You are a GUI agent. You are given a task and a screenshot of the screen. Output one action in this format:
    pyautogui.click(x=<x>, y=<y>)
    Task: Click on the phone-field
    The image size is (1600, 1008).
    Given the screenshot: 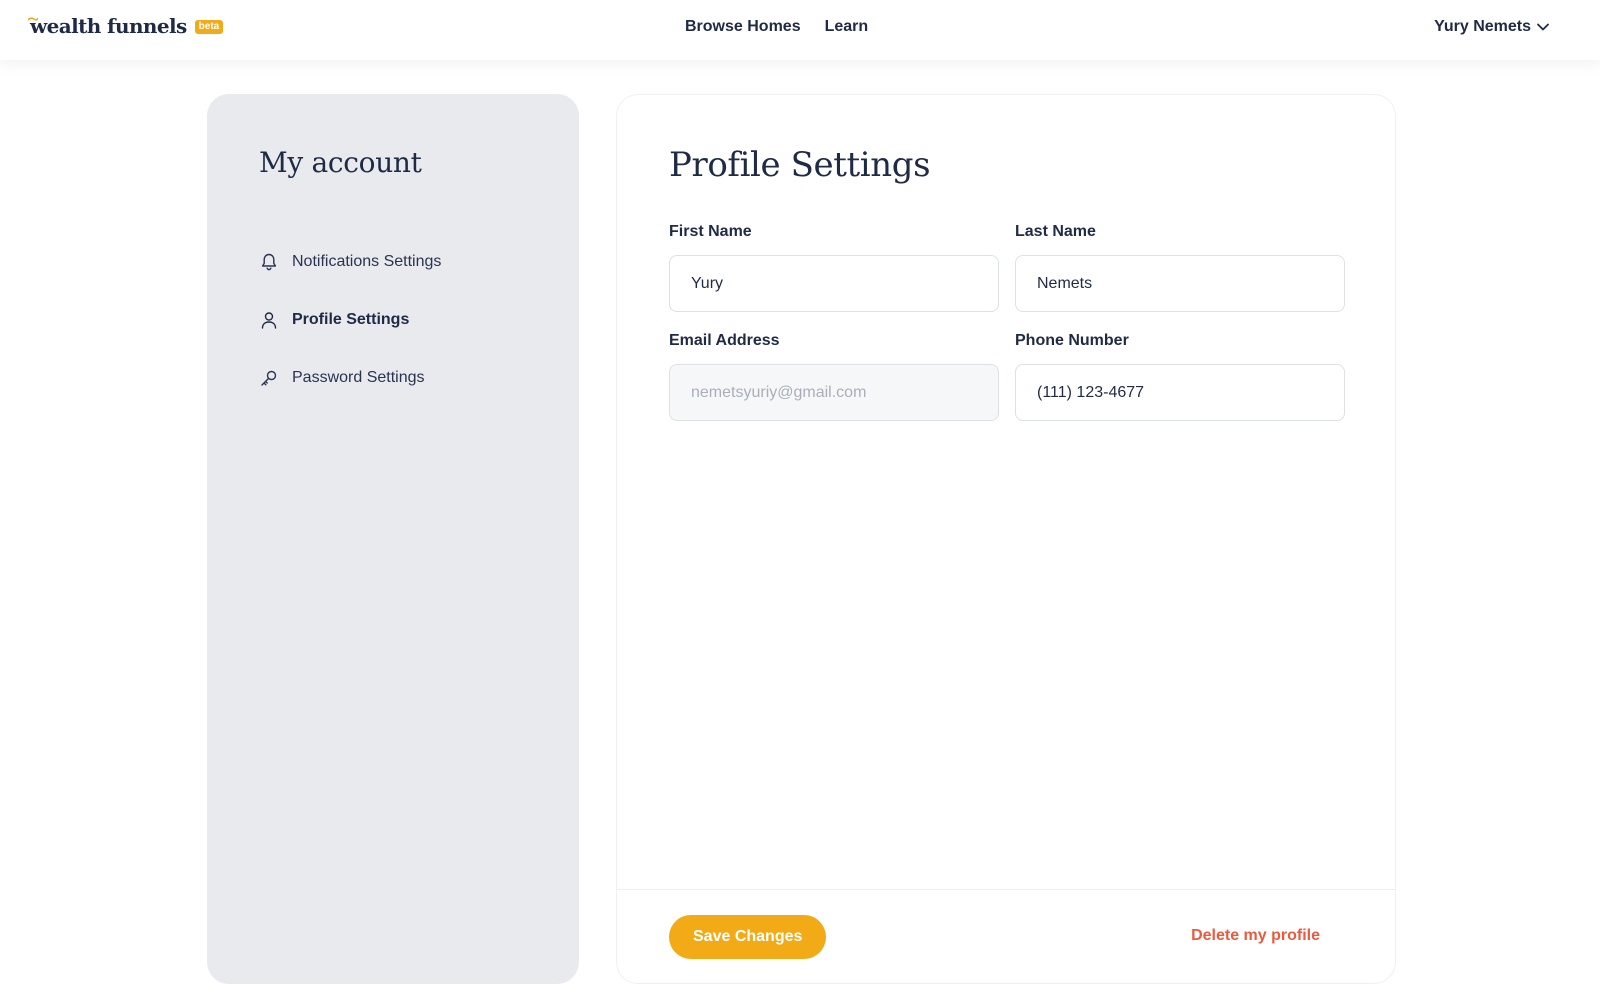 What is the action you would take?
    pyautogui.click(x=1180, y=392)
    